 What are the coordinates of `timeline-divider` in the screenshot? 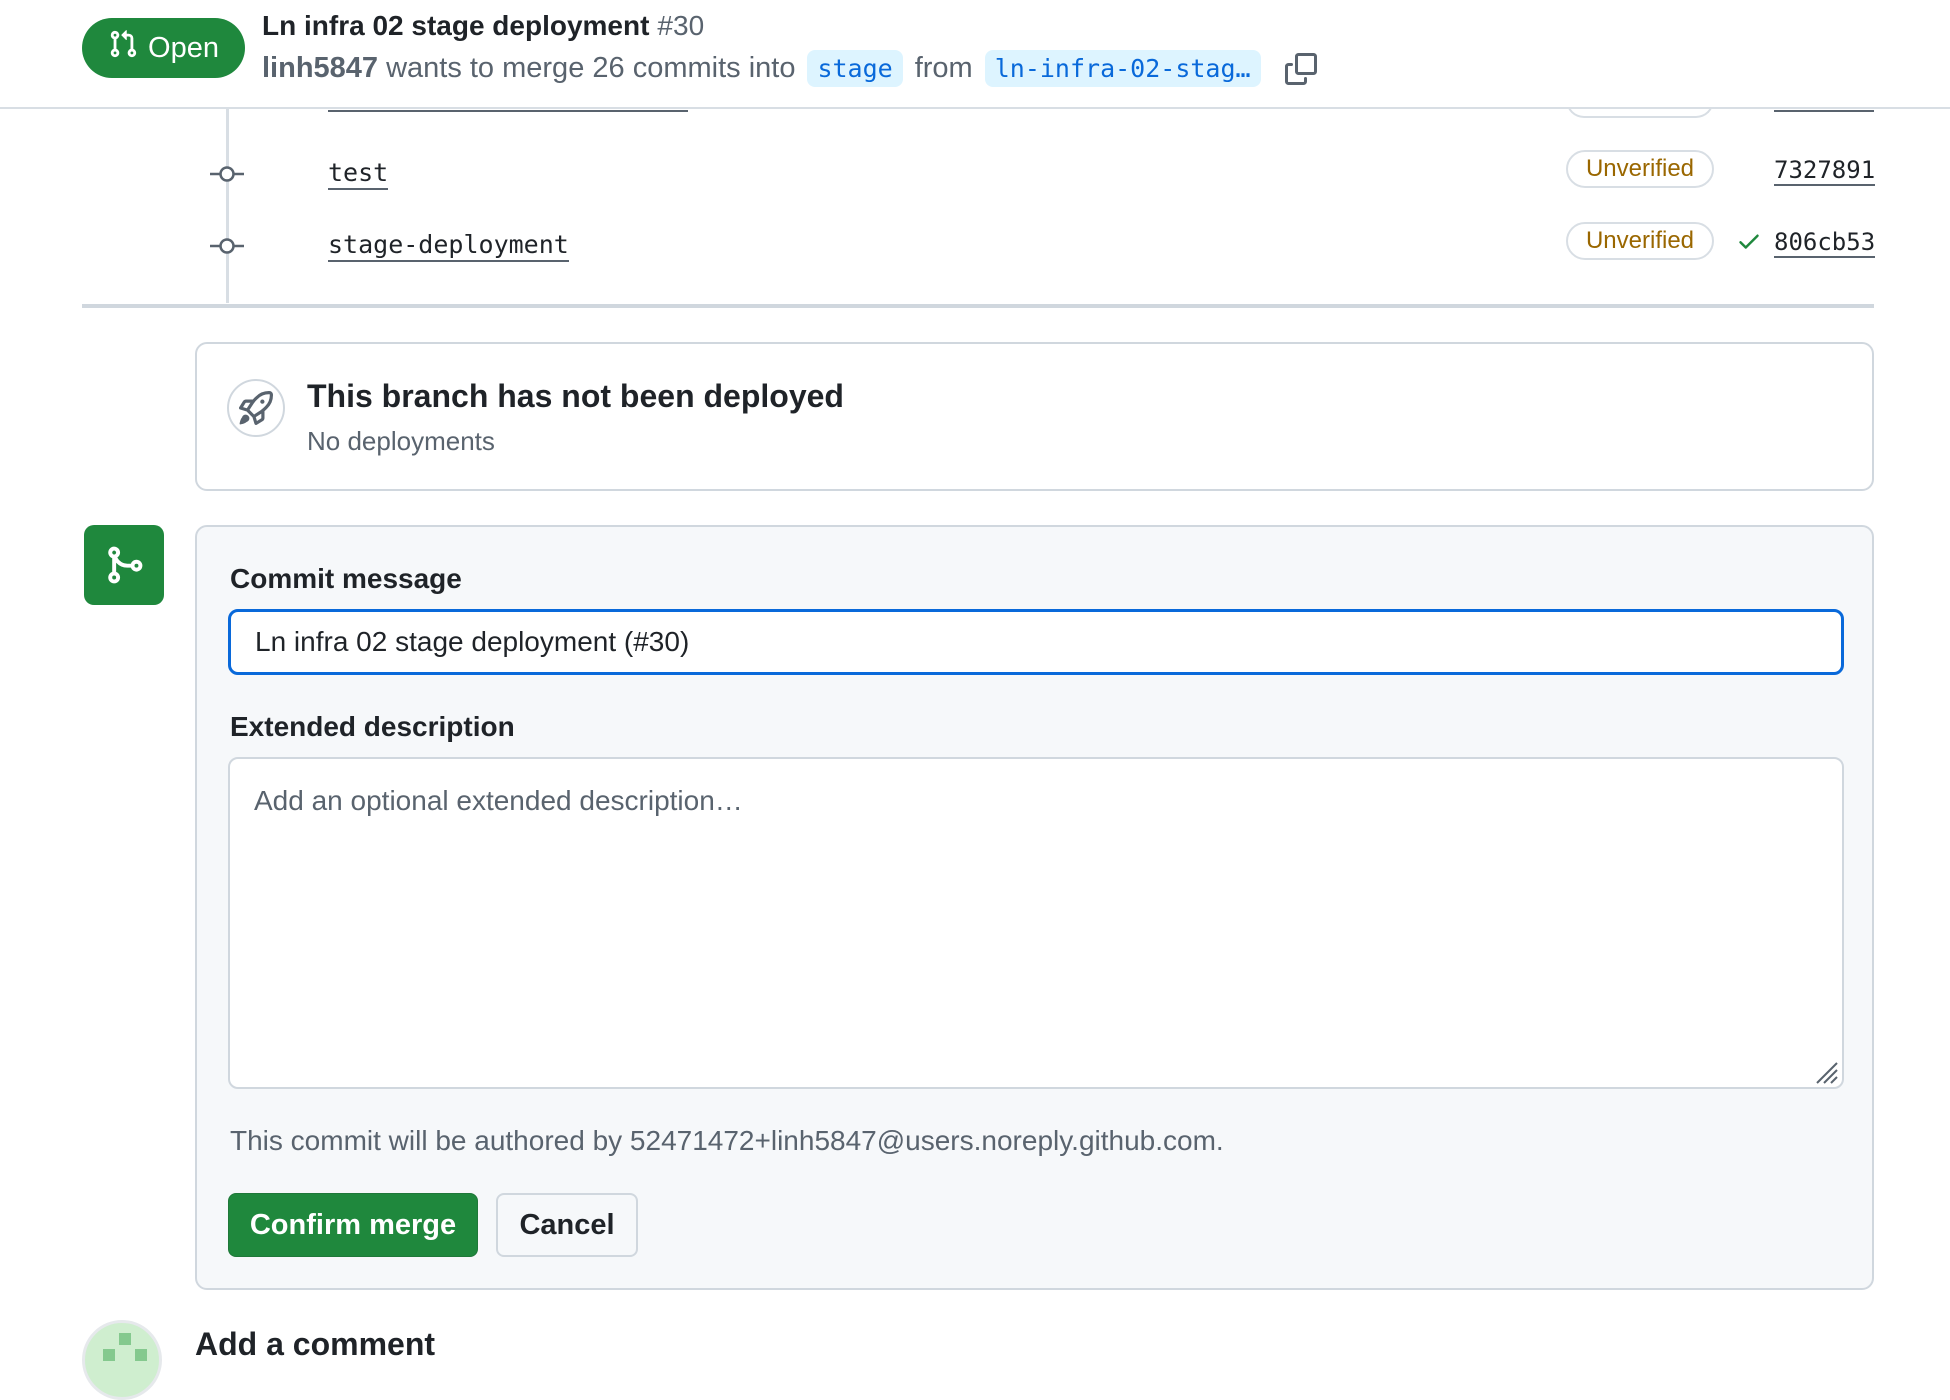 It's located at (978, 306).